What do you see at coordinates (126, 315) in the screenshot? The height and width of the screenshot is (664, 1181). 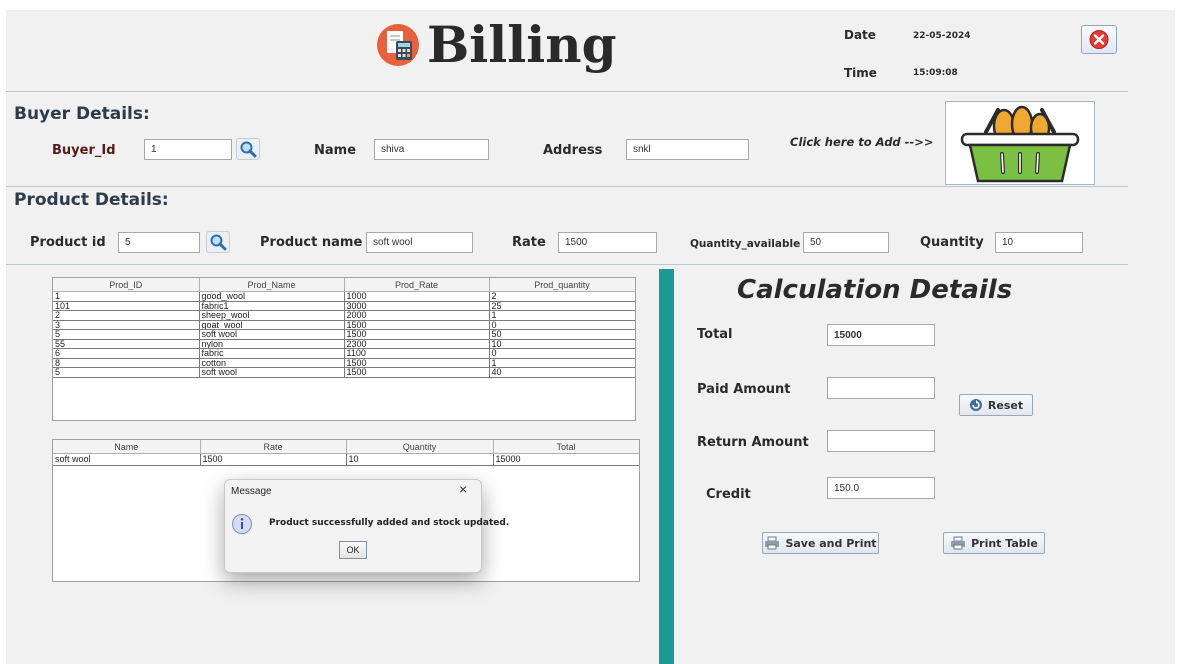 I see `table-cell: 2` at bounding box center [126, 315].